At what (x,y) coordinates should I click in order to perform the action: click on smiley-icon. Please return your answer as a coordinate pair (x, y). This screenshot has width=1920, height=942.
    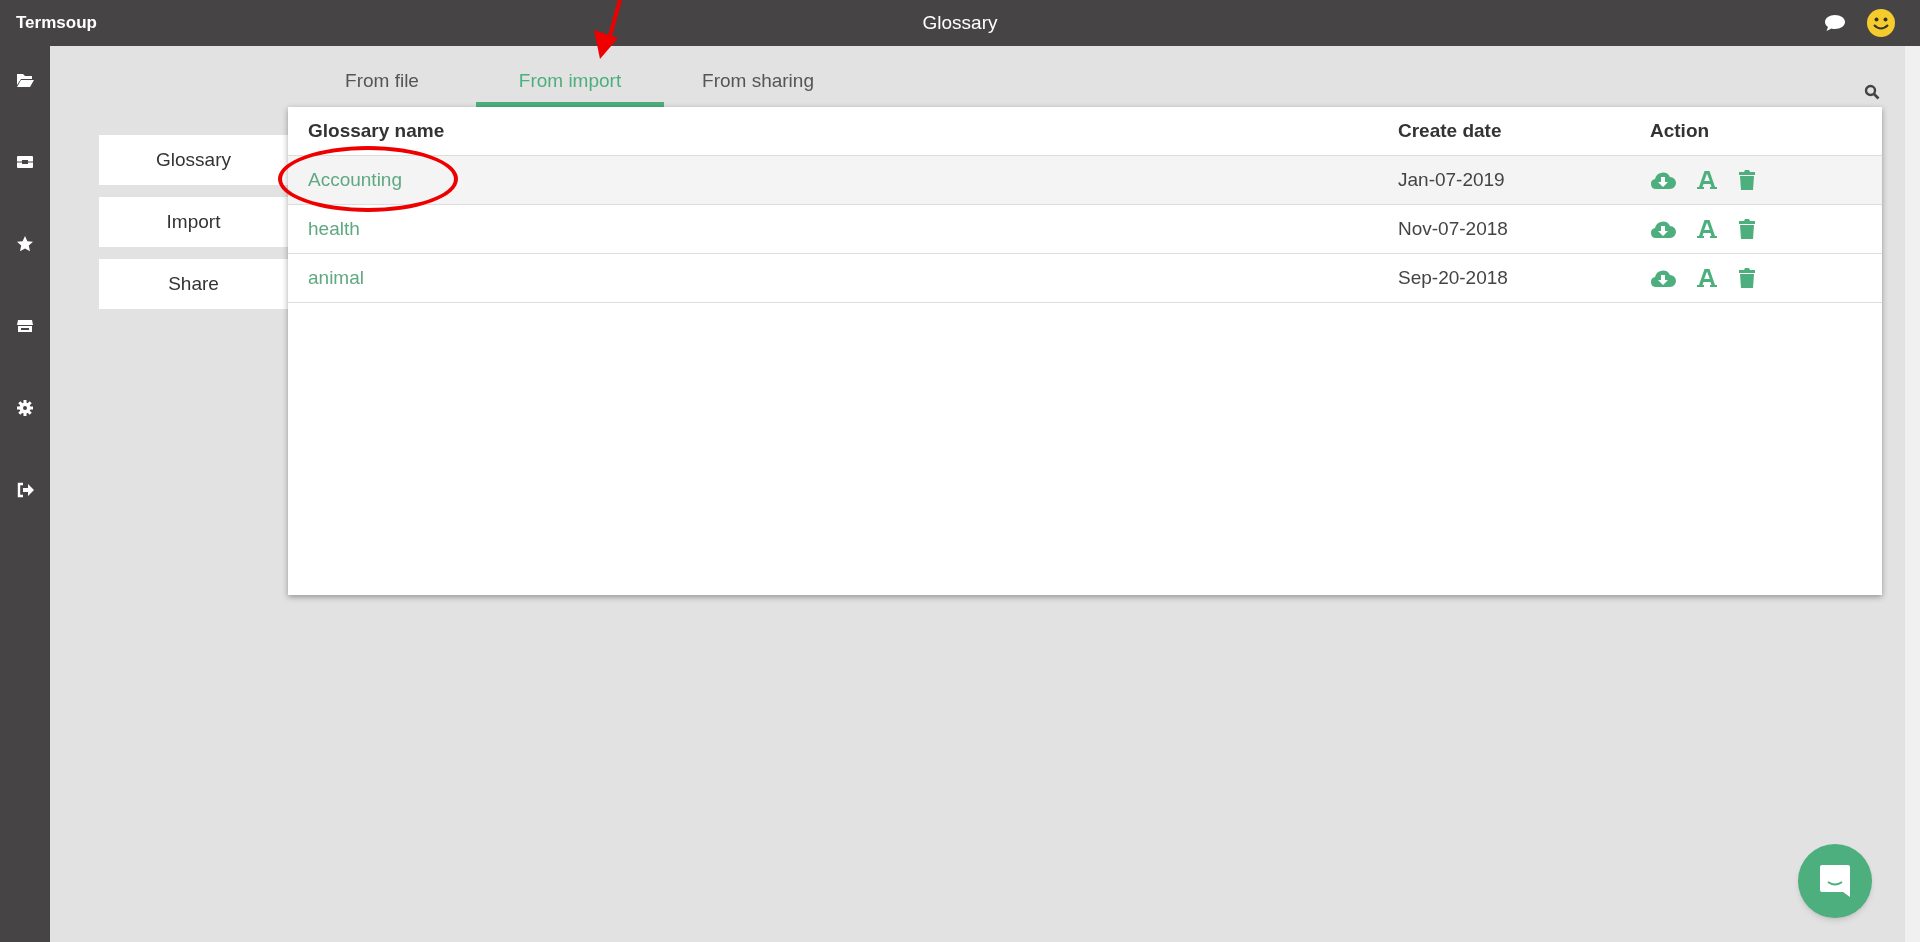
    Looking at the image, I should click on (1881, 23).